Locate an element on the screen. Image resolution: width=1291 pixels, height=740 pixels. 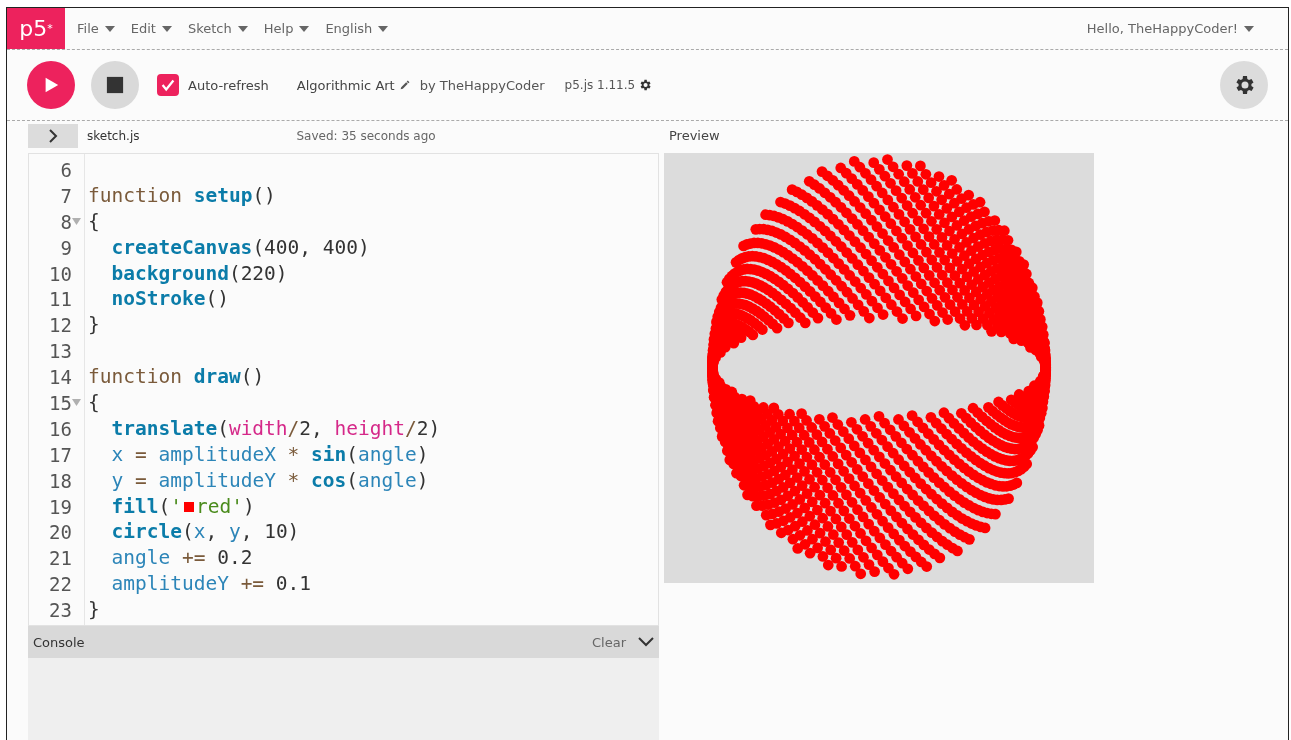
sketch-name: Algorithmic Art is located at coordinates (353, 85).